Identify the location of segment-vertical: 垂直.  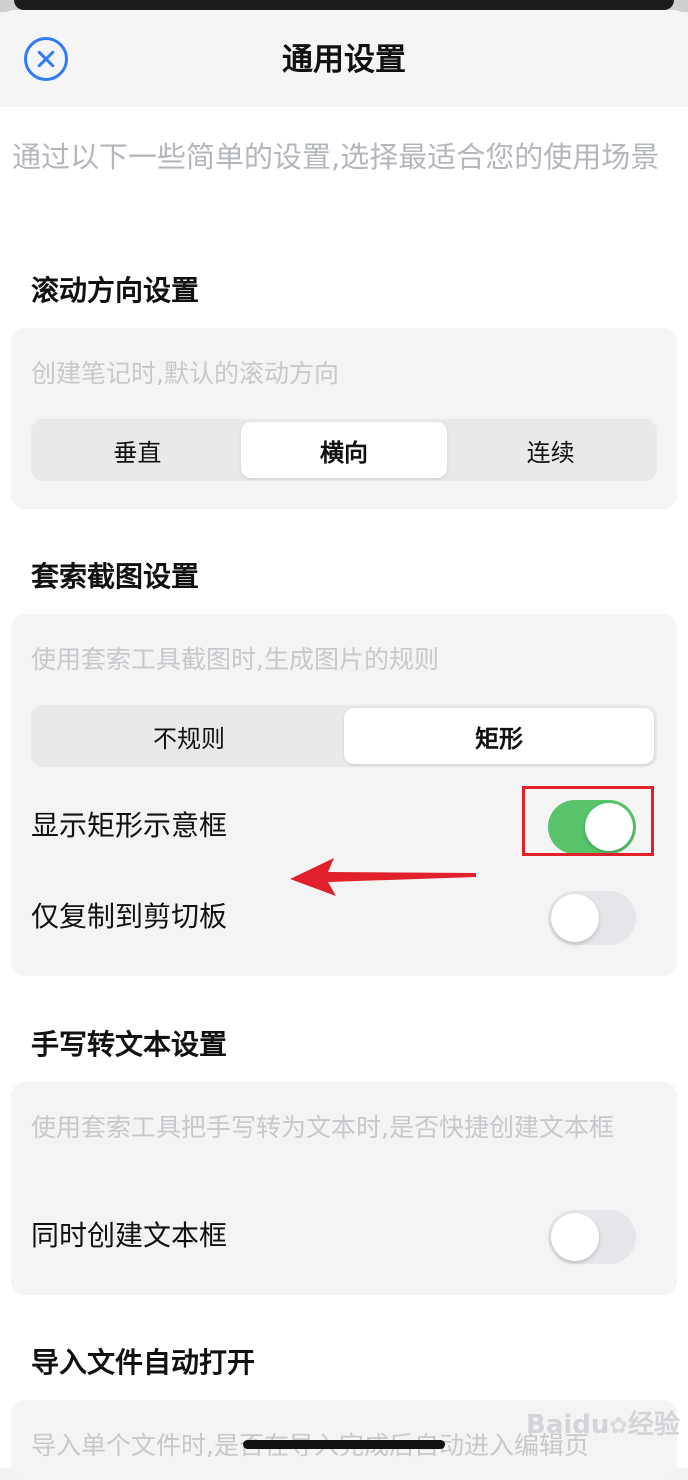
(137, 450).